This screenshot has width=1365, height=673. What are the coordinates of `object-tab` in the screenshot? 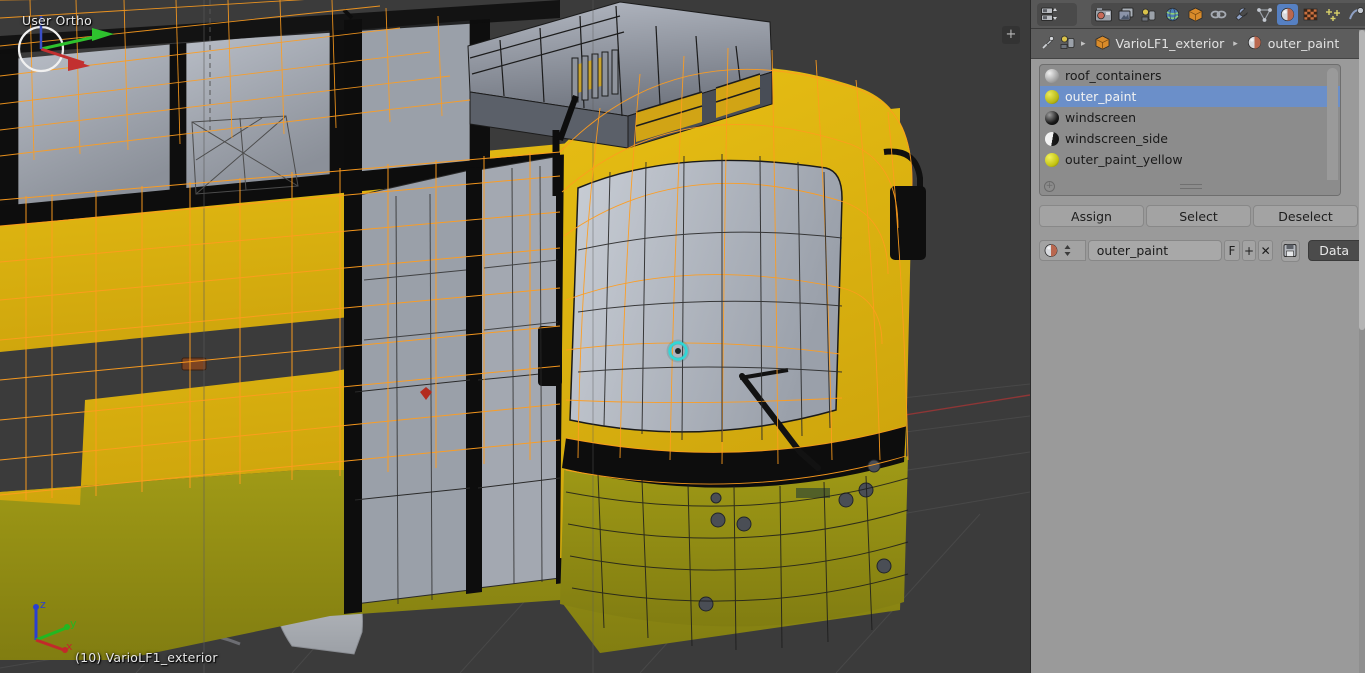 It's located at (1195, 14).